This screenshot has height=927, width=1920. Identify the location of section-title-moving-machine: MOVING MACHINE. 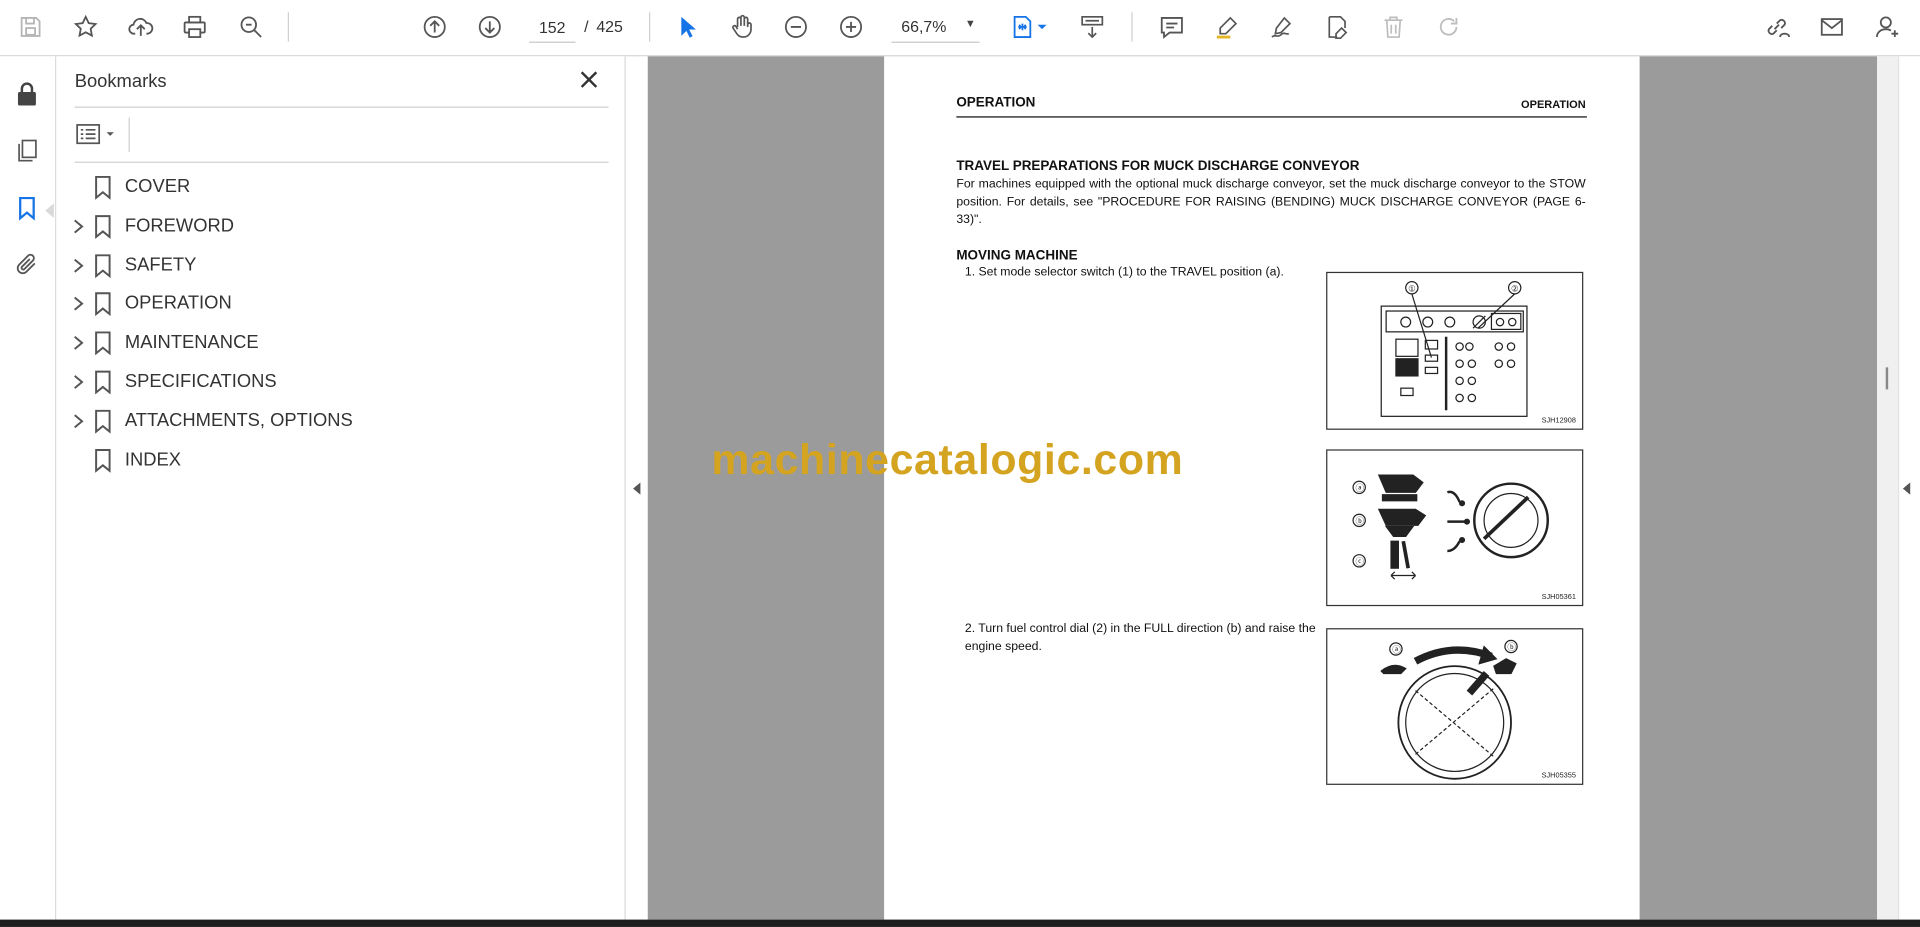
(1017, 256).